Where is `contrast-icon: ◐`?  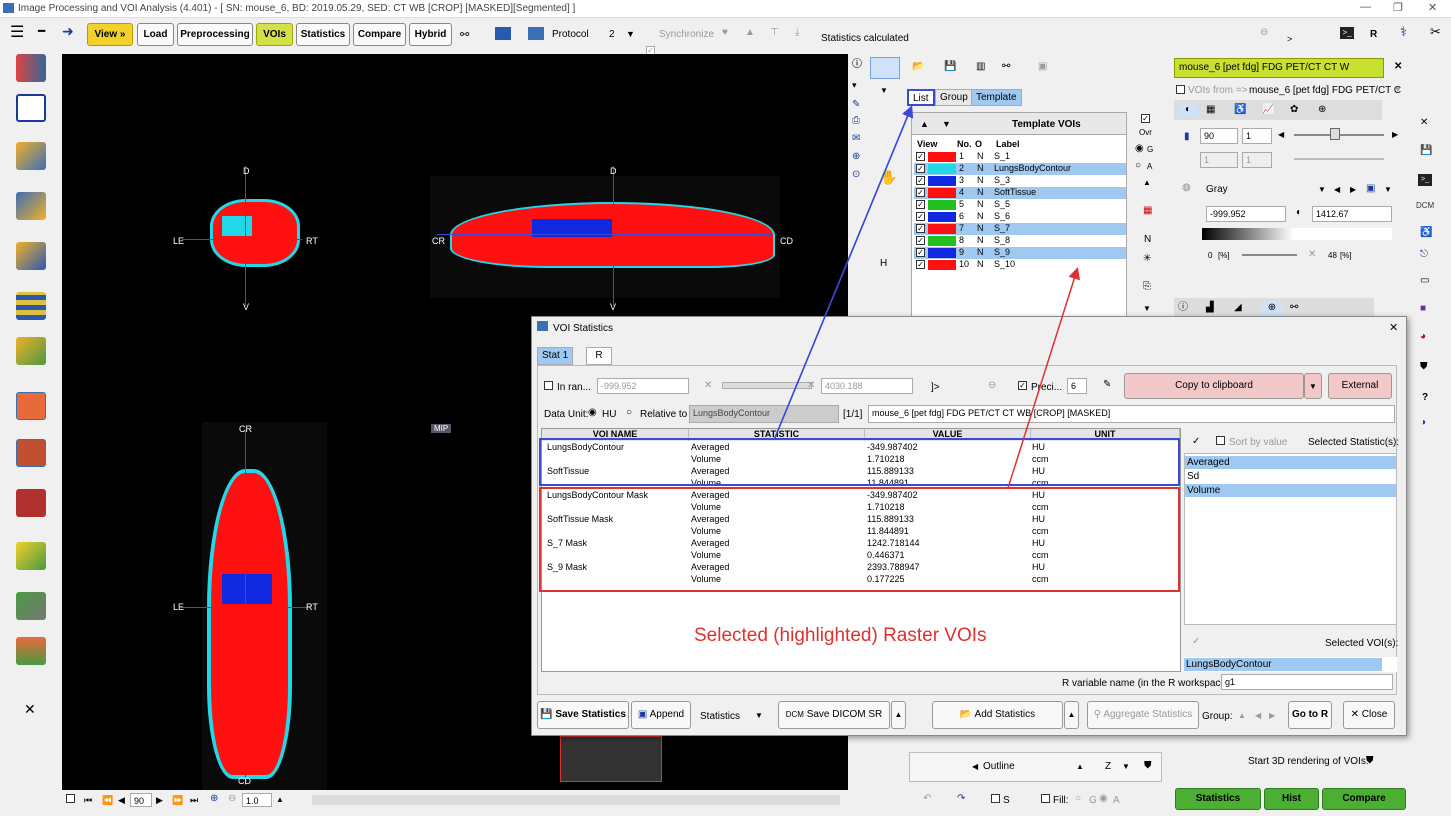
contrast-icon: ◐ is located at coordinates (1299, 213).